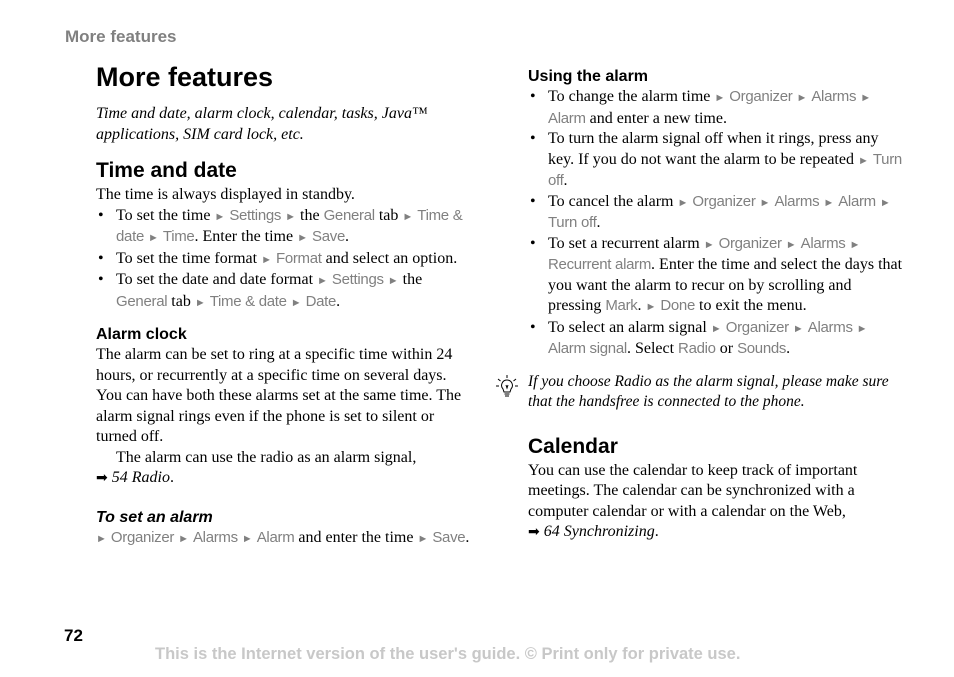 The width and height of the screenshot is (954, 677). What do you see at coordinates (762, 348) in the screenshot?
I see `menu-item: Sounds` at bounding box center [762, 348].